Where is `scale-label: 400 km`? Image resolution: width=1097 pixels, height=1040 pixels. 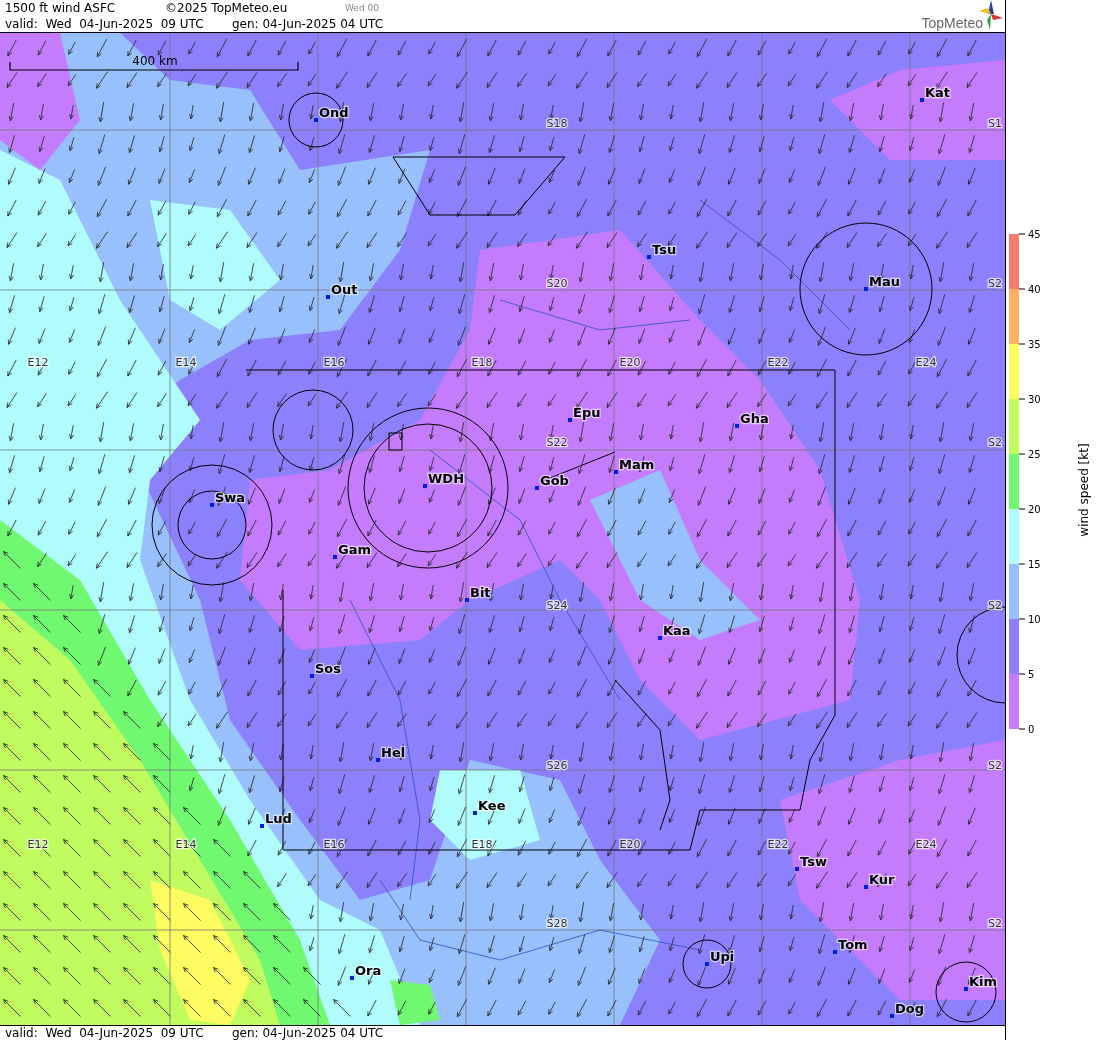 scale-label: 400 km is located at coordinates (155, 61).